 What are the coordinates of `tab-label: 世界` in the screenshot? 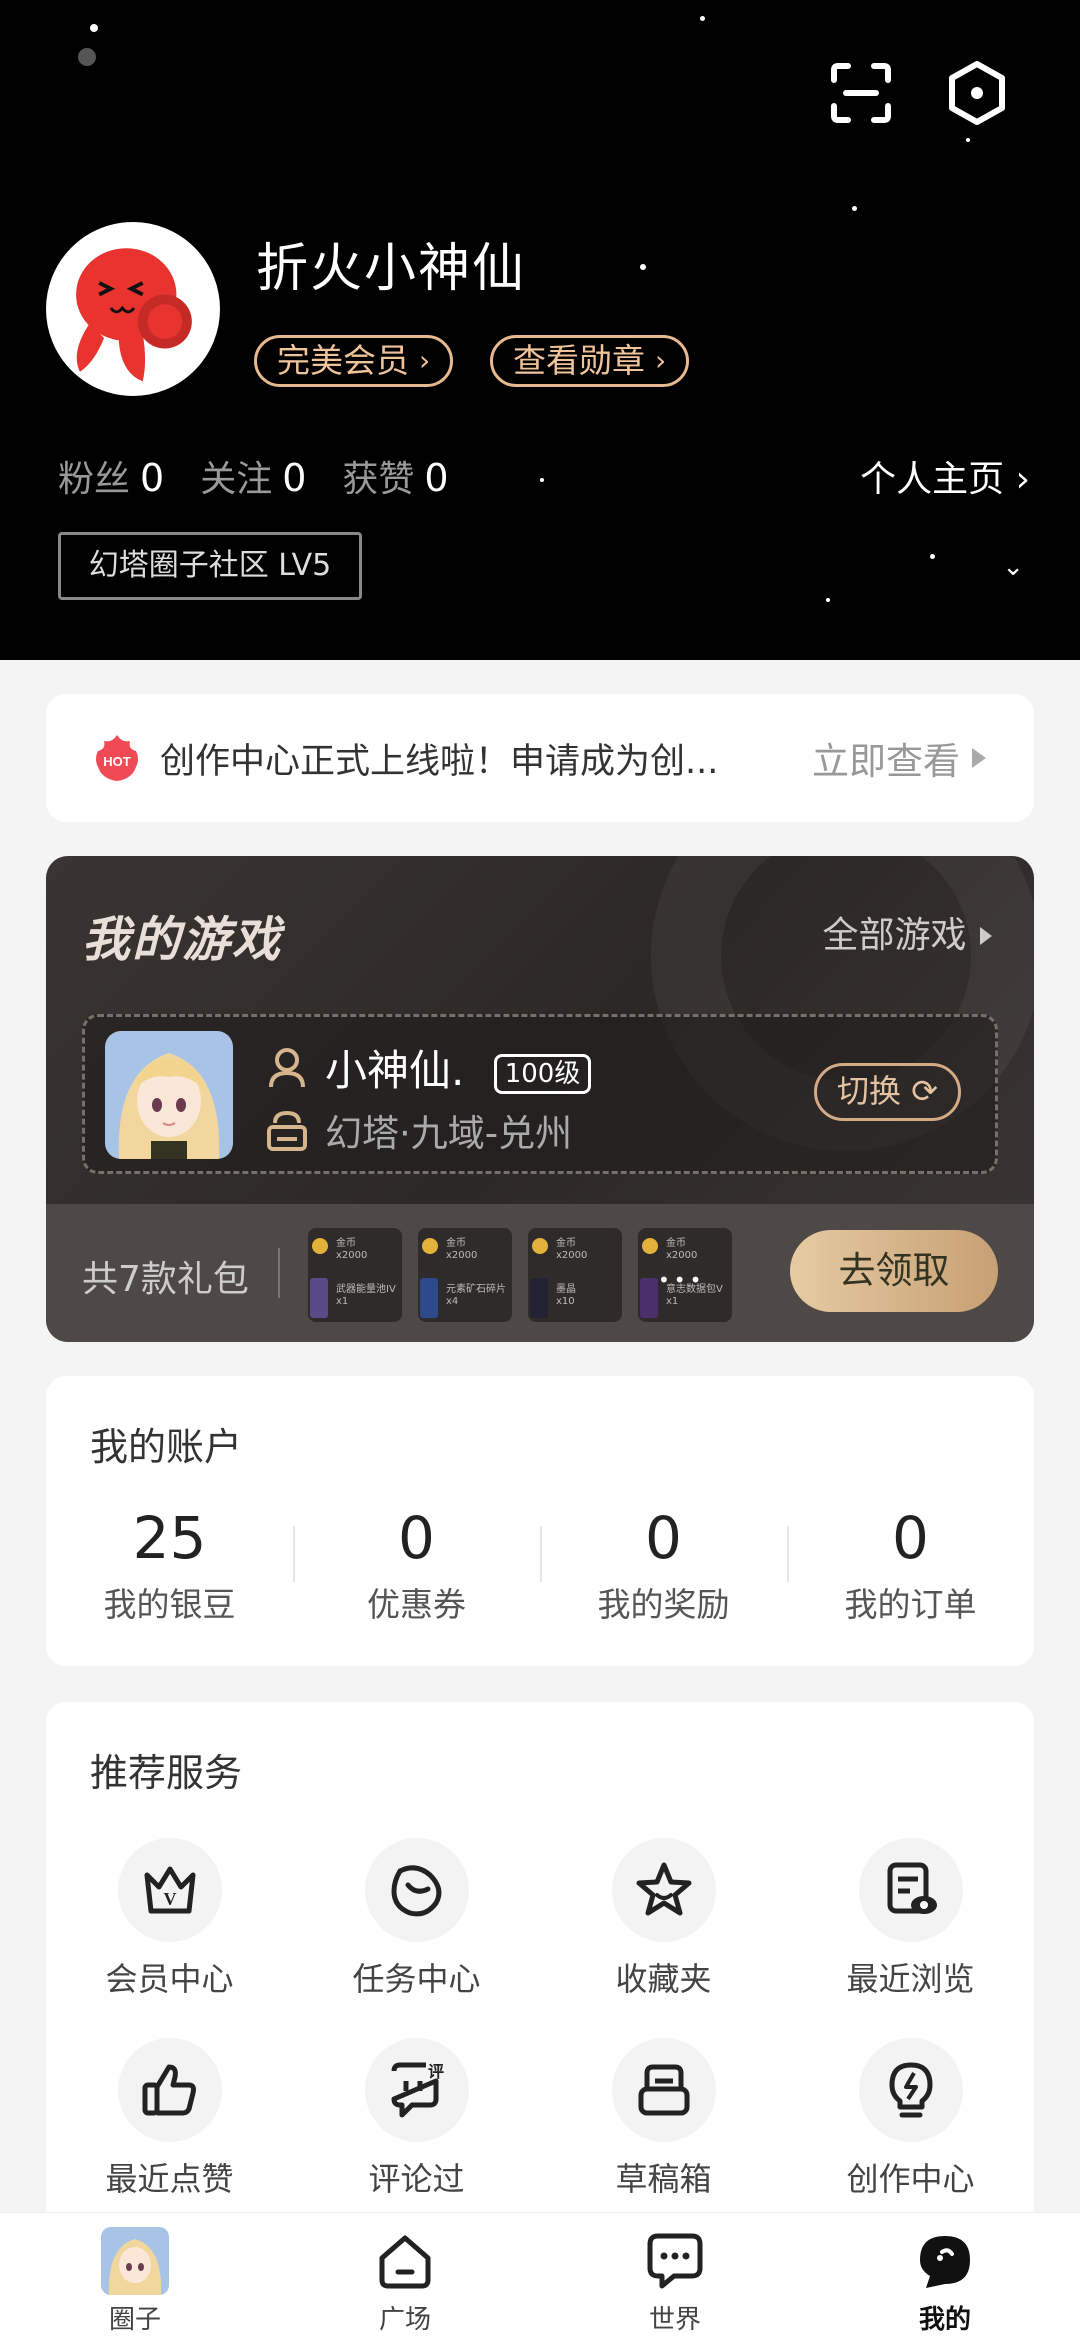 It's located at (674, 2320).